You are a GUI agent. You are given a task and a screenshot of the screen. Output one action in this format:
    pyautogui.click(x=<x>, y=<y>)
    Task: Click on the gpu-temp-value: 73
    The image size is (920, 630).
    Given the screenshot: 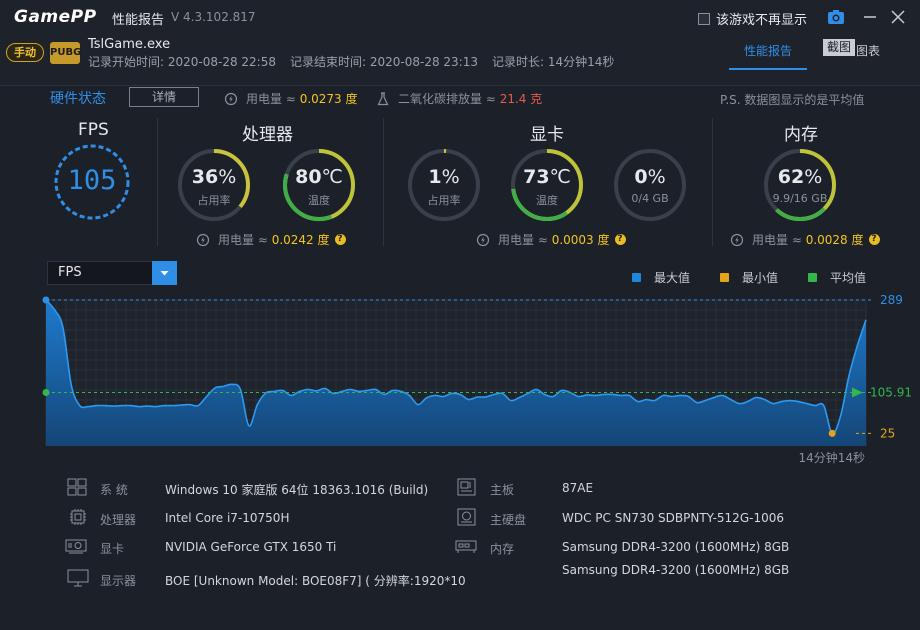 What is the action you would take?
    pyautogui.click(x=536, y=177)
    